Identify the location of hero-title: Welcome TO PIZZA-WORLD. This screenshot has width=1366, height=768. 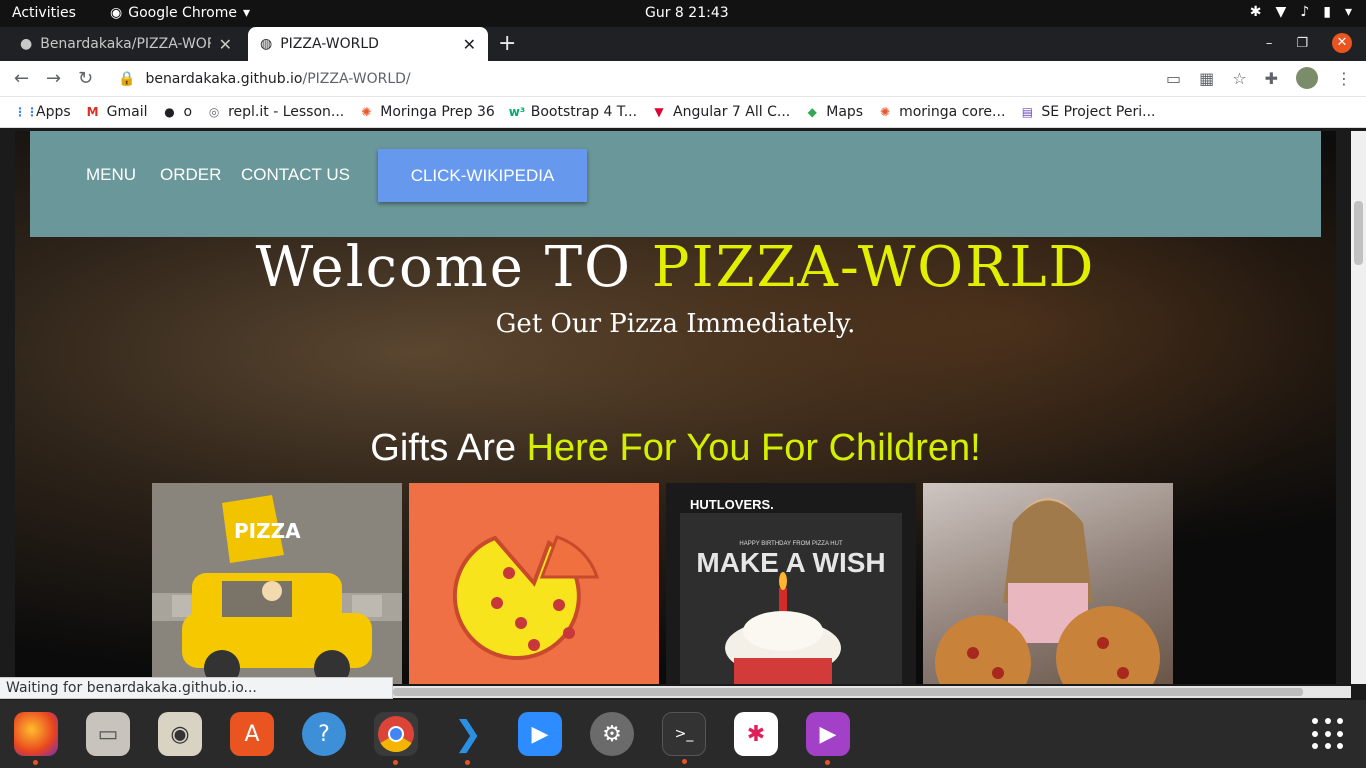
(675, 267).